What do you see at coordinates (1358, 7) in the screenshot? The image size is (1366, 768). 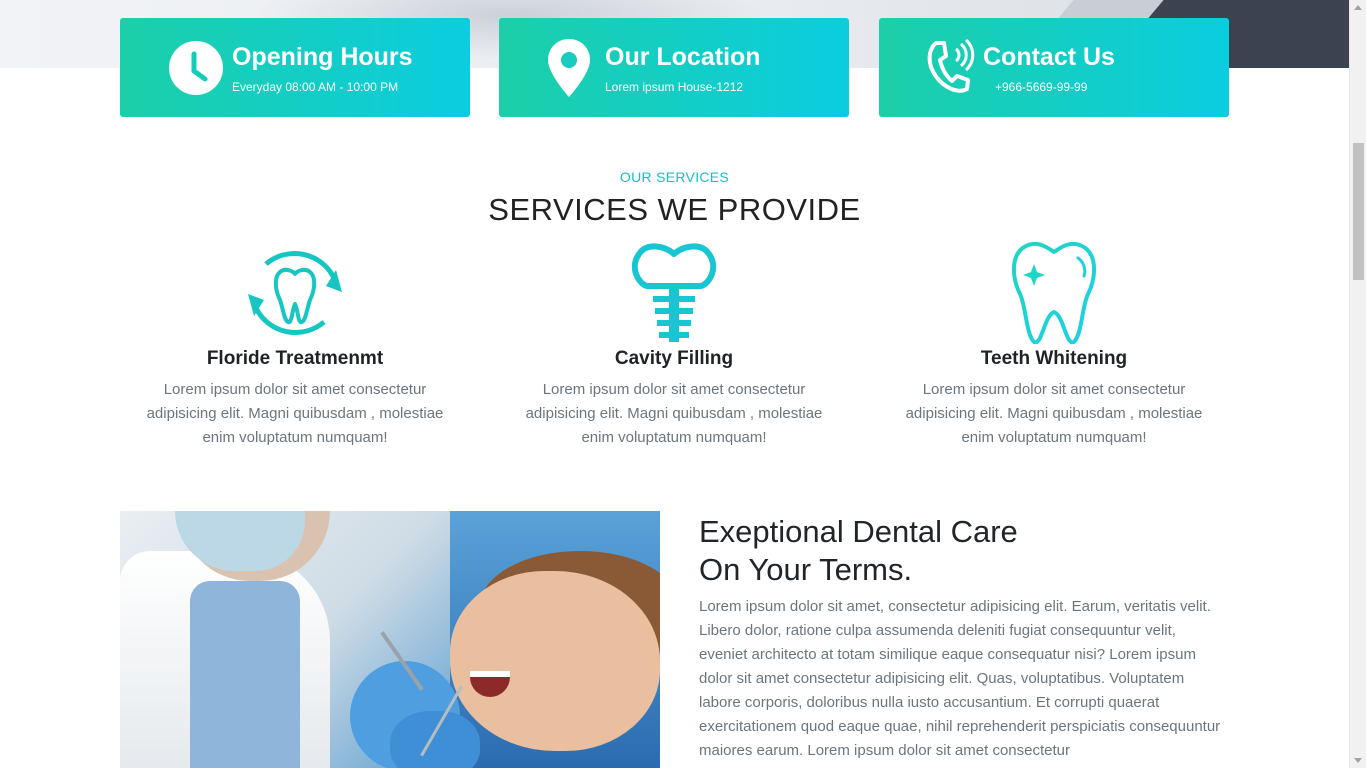 I see `scroll-up-icon` at bounding box center [1358, 7].